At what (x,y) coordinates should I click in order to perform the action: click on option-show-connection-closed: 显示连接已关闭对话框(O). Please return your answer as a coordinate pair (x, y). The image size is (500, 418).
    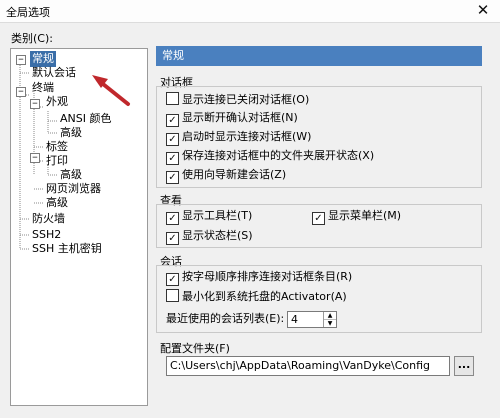
    Looking at the image, I should click on (237, 100).